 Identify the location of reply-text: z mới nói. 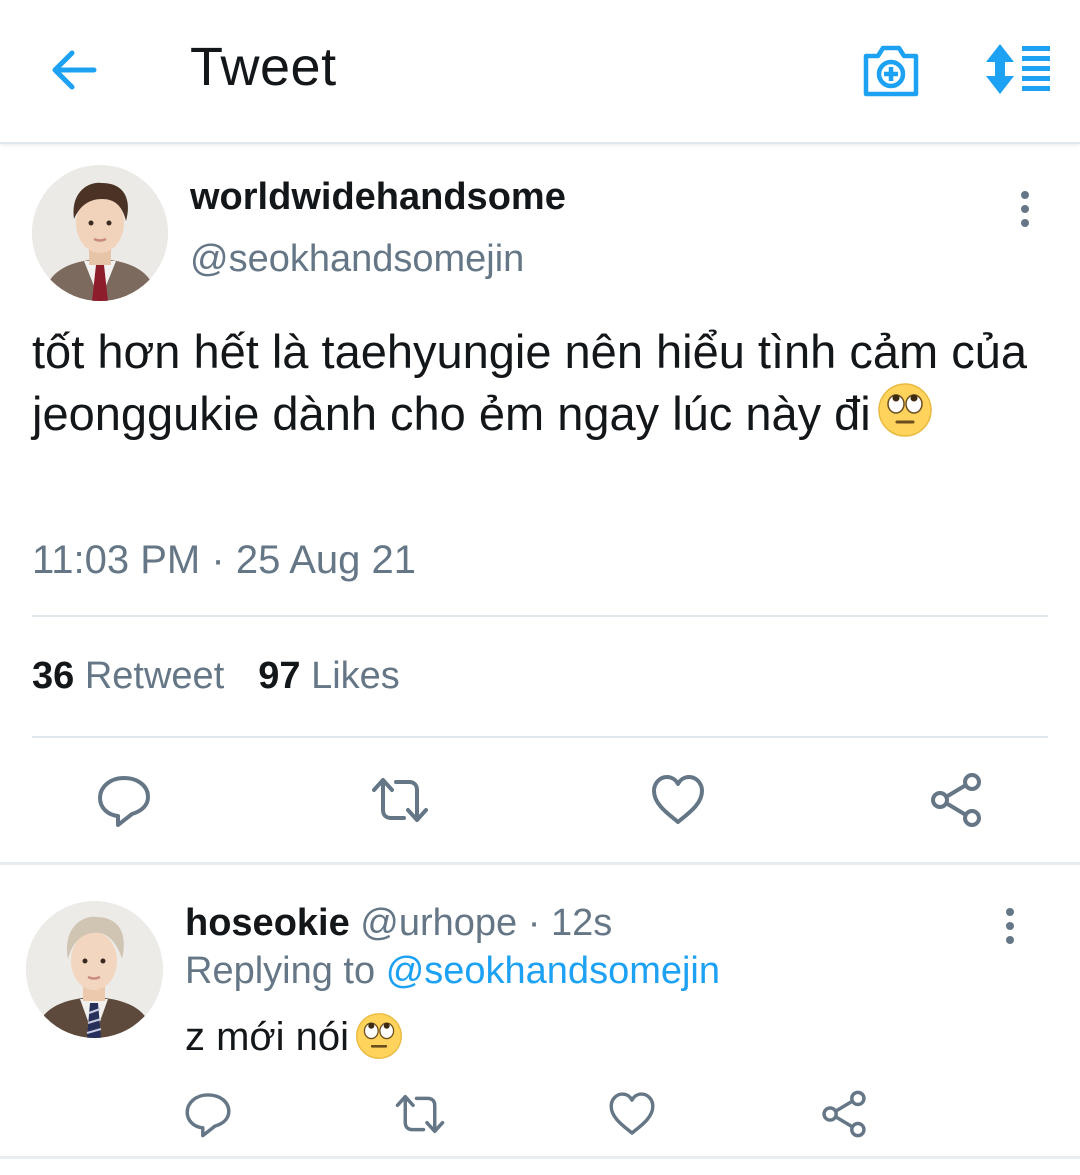
(267, 1037).